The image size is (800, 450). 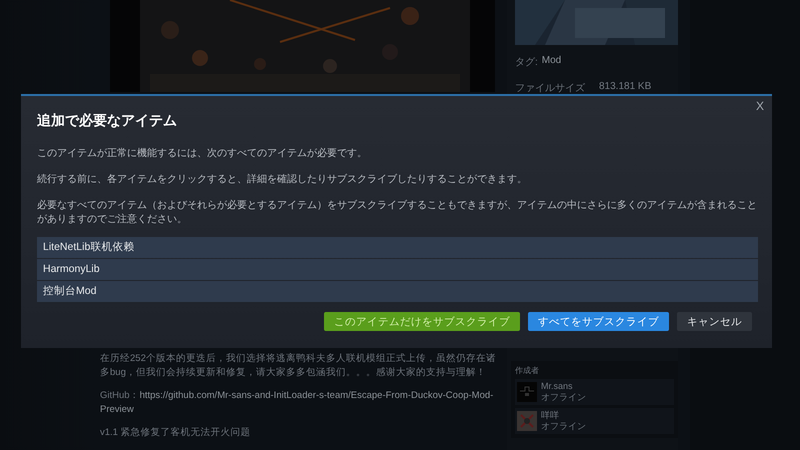 What do you see at coordinates (527, 370) in the screenshot?
I see `authors-heading: 作成者` at bounding box center [527, 370].